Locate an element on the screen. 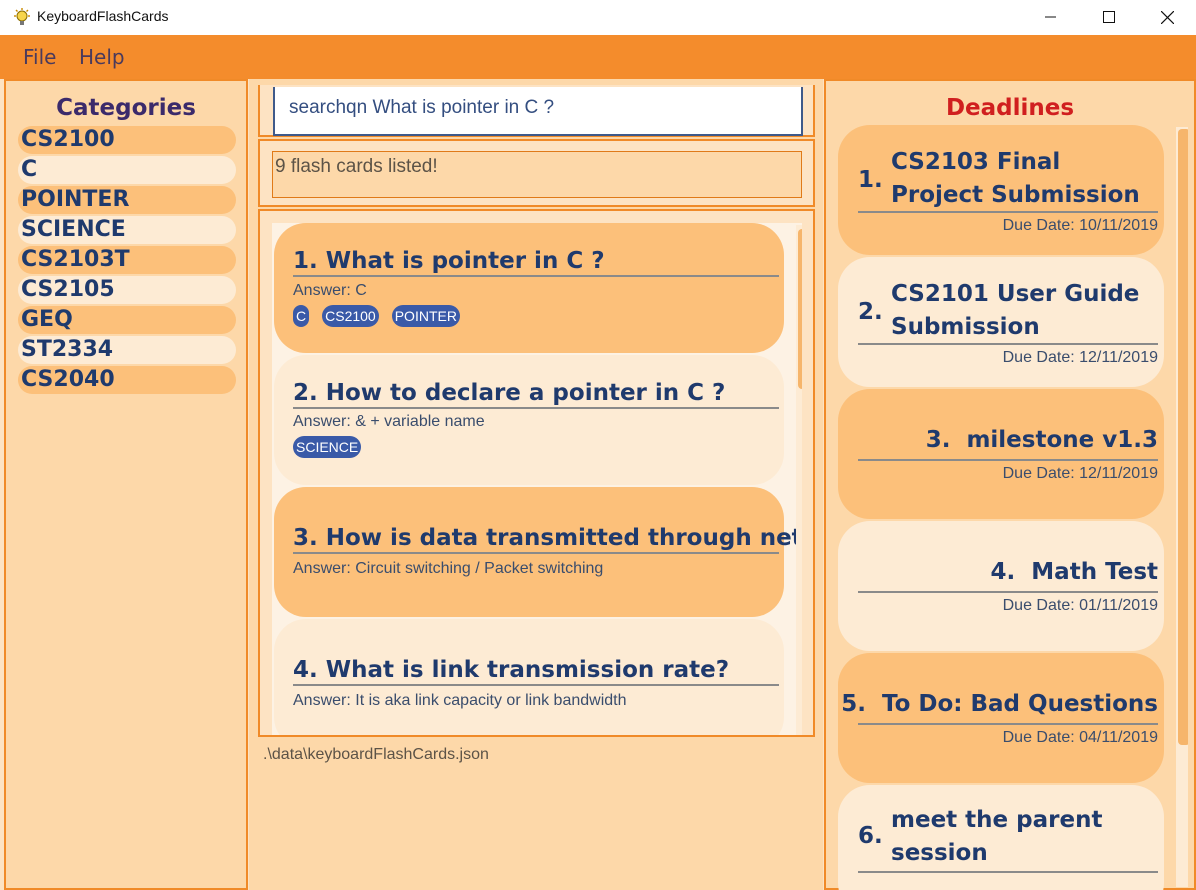  flashcard-answer: Answer: C is located at coordinates (330, 290).